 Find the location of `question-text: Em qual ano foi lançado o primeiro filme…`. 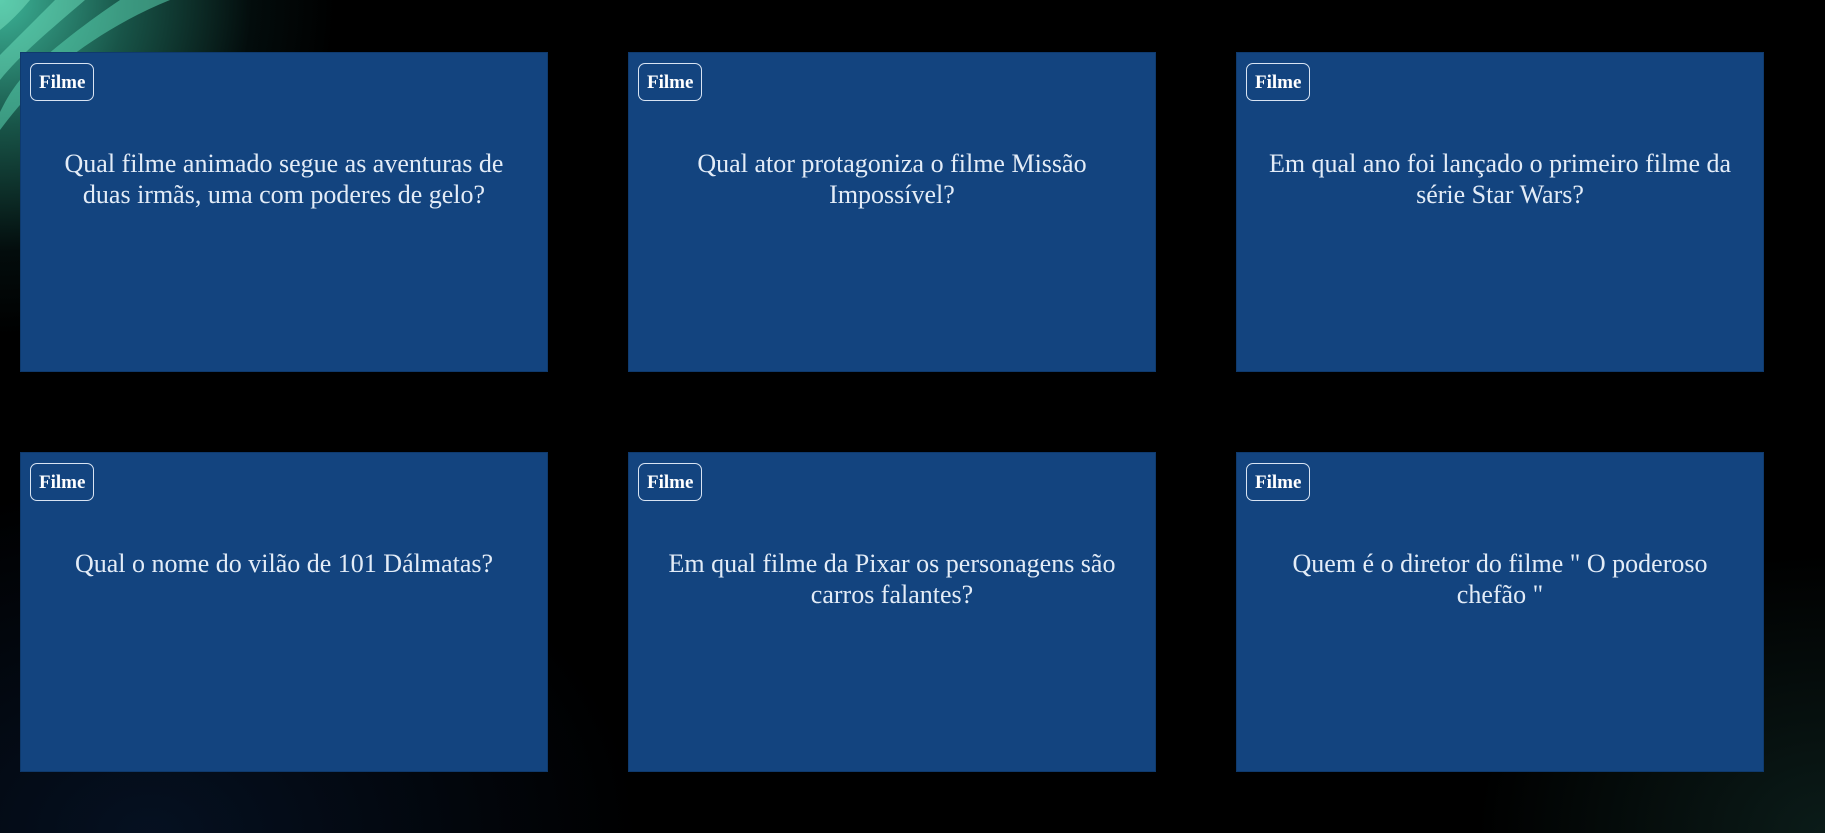

question-text: Em qual ano foi lançado o primeiro filme… is located at coordinates (1500, 179).